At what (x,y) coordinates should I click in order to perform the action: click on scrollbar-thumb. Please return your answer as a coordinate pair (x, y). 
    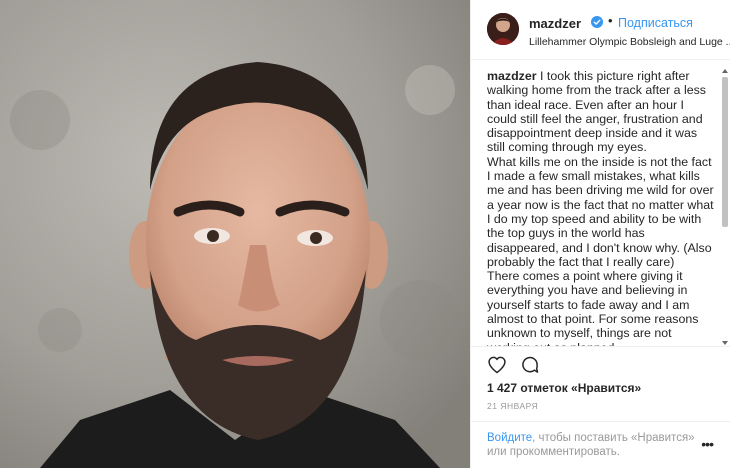
    Looking at the image, I should click on (725, 152).